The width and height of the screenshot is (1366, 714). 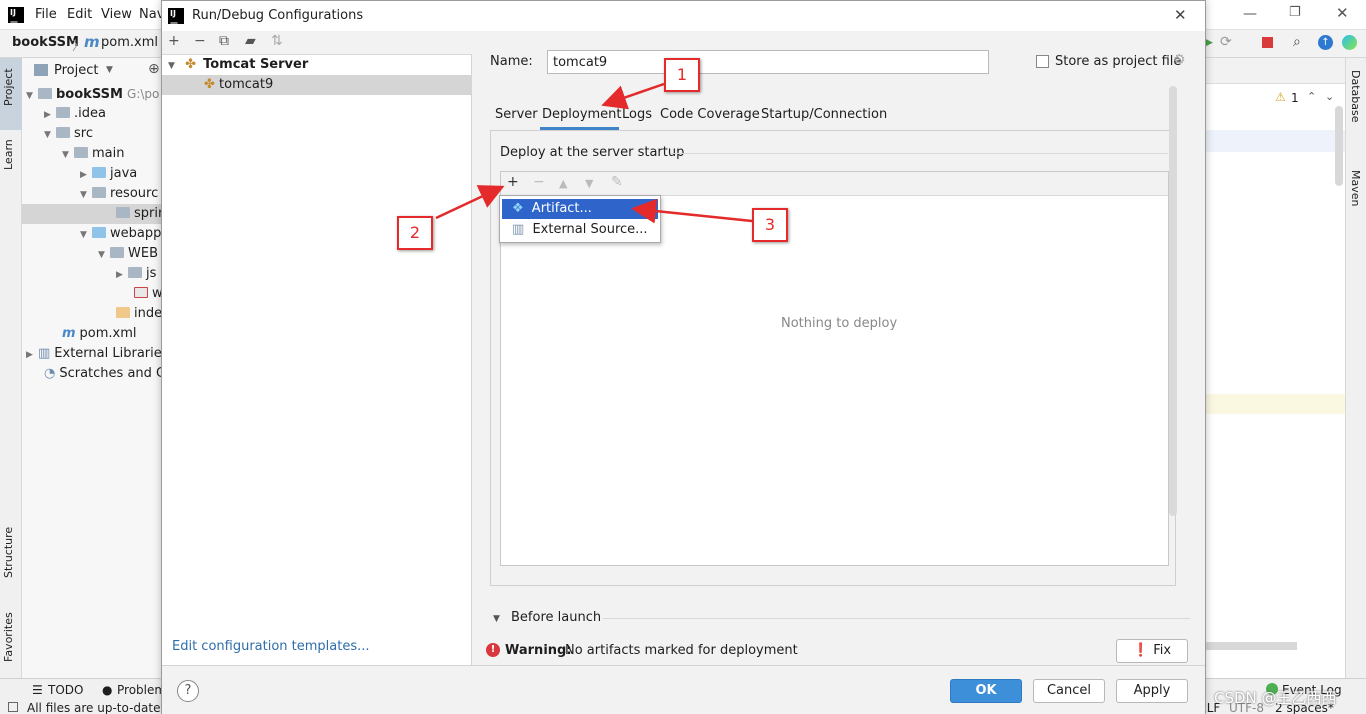 What do you see at coordinates (594, 153) in the screenshot?
I see `annotation-arrows` at bounding box center [594, 153].